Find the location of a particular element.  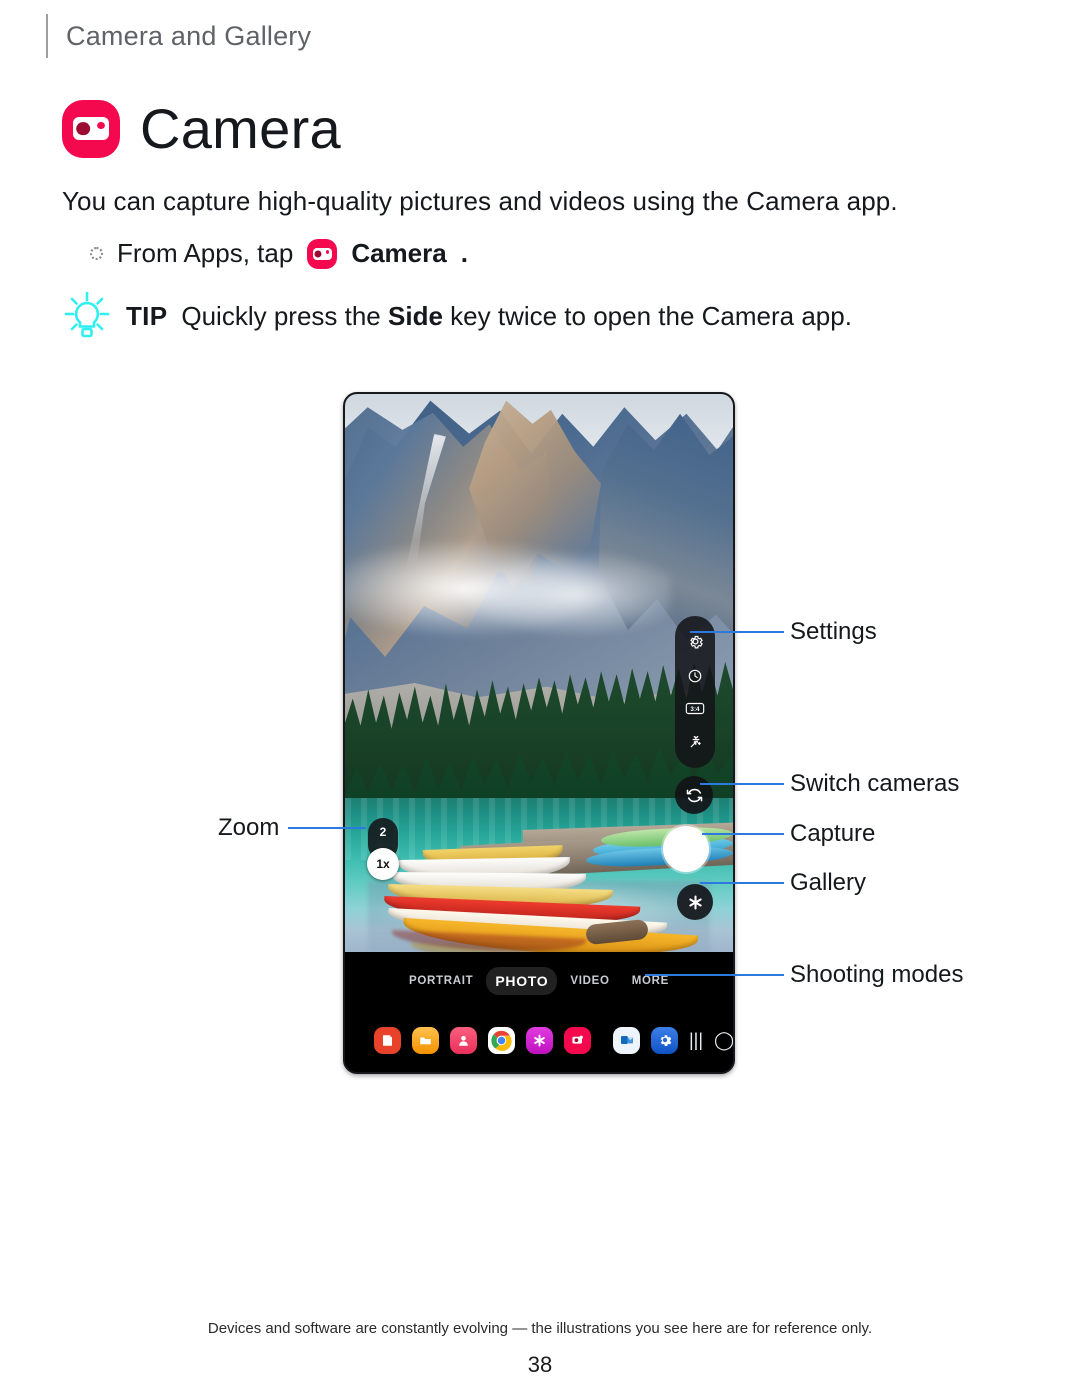

contacts-icon is located at coordinates (463, 1040).